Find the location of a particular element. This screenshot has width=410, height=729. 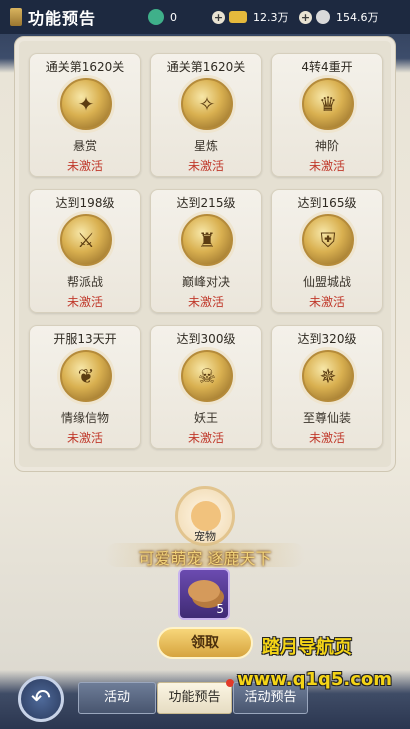

back-arrow-icon: ↶ is located at coordinates (41, 698).